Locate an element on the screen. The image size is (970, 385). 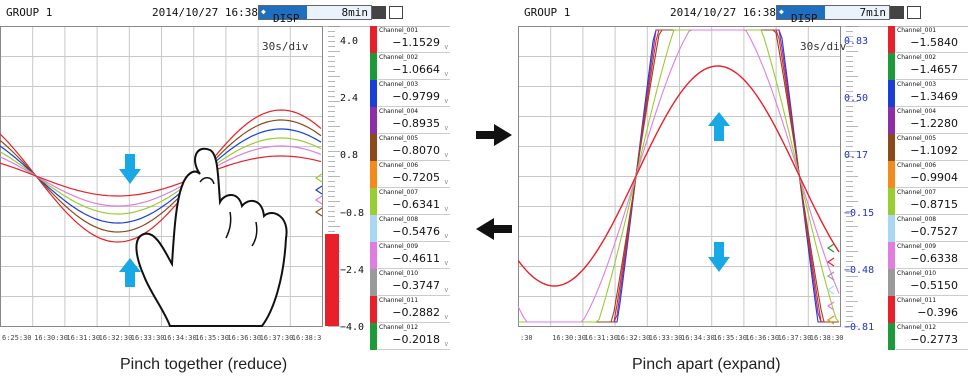
channel-value: −1.5840 is located at coordinates (934, 42).